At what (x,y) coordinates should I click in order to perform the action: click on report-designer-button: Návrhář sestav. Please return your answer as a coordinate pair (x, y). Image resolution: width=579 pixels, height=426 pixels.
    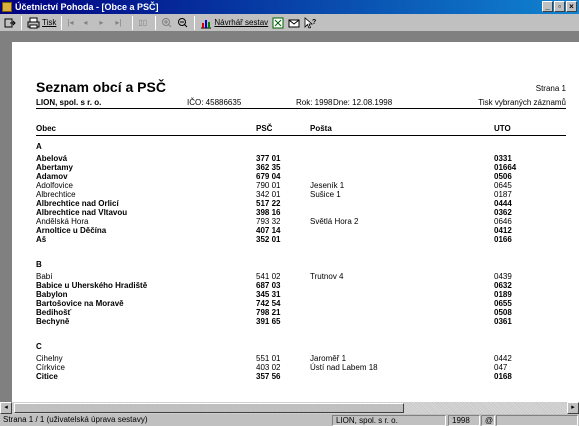
    Looking at the image, I should click on (234, 23).